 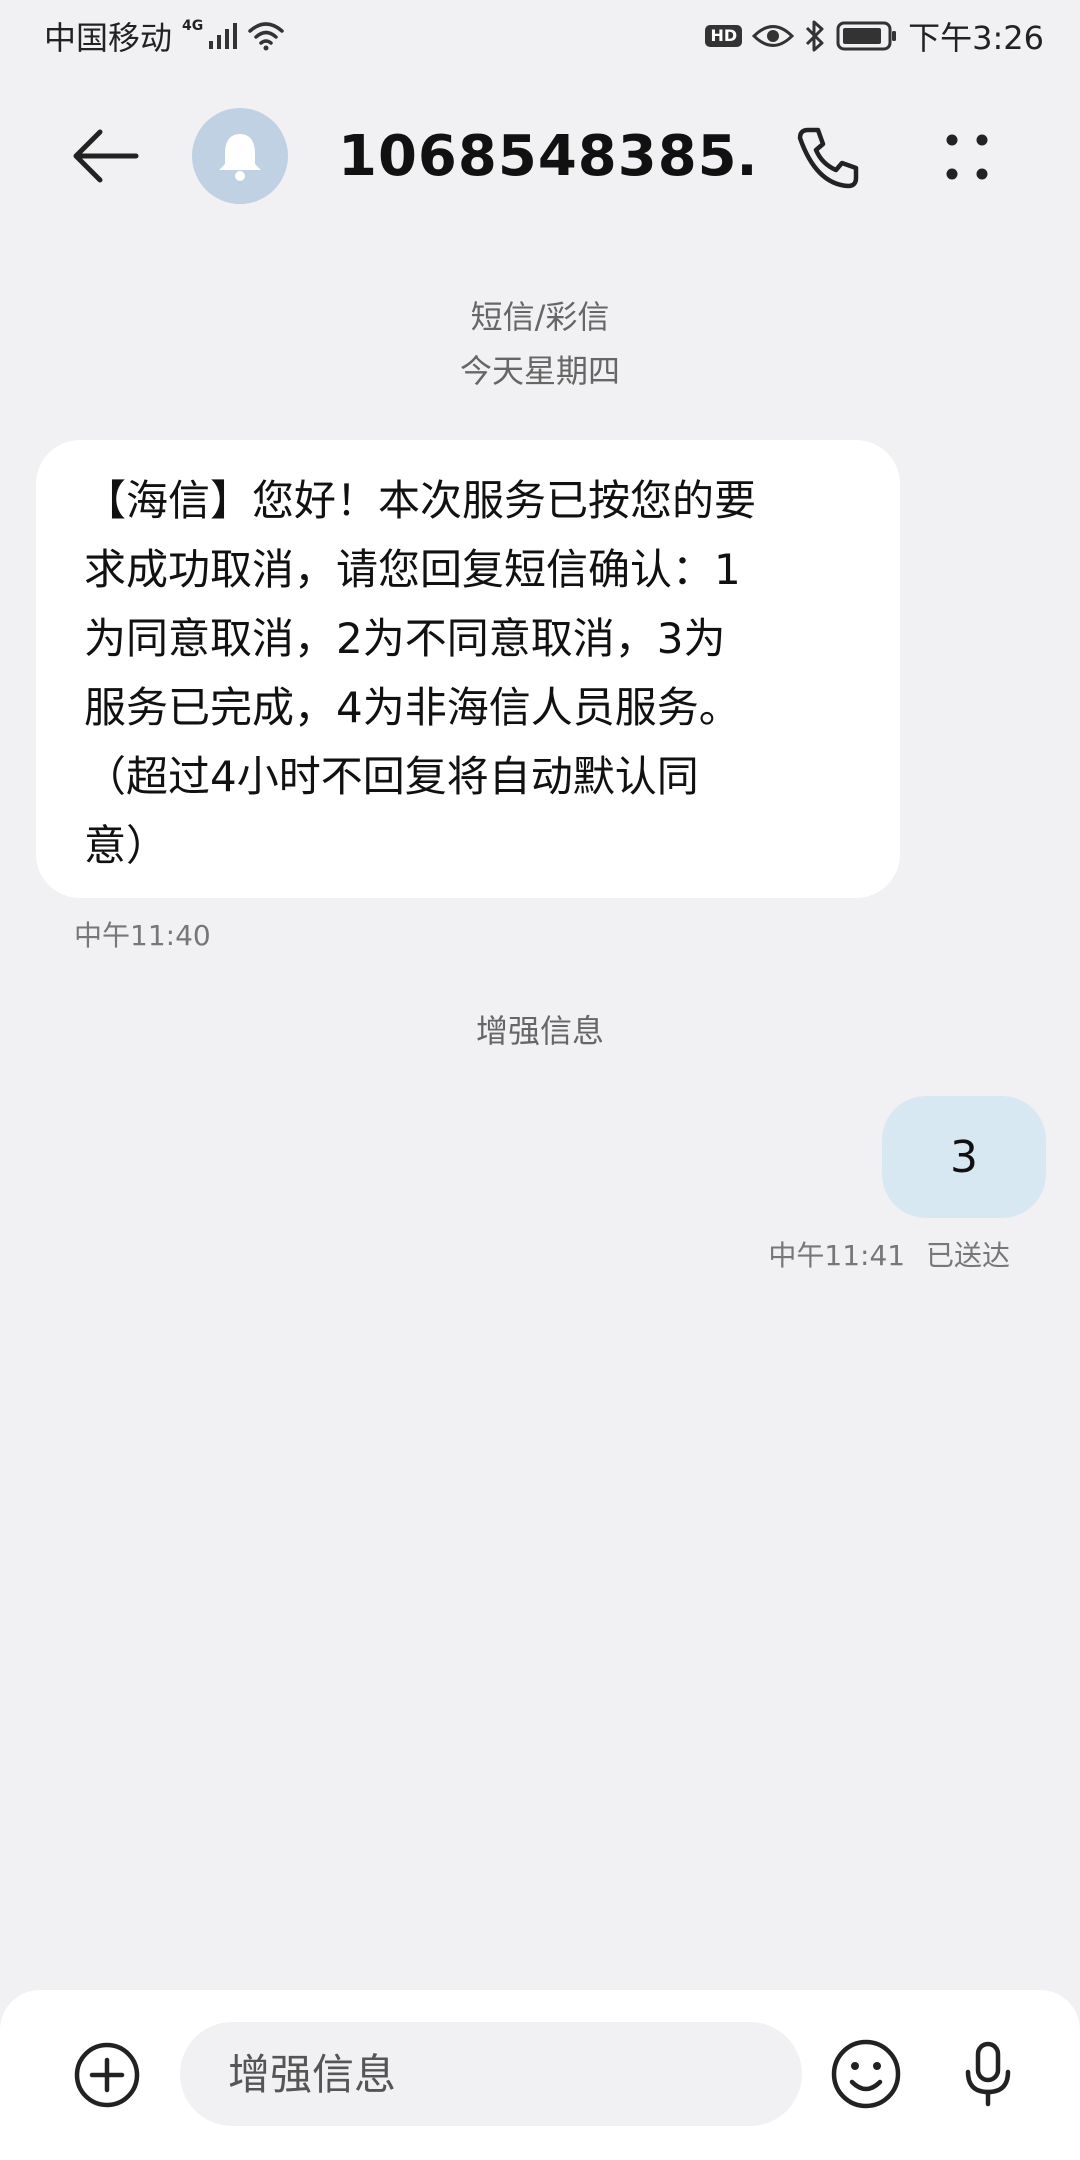 What do you see at coordinates (540, 36) in the screenshot?
I see `status-bar: 中国移动 4G HD 下午3:26` at bounding box center [540, 36].